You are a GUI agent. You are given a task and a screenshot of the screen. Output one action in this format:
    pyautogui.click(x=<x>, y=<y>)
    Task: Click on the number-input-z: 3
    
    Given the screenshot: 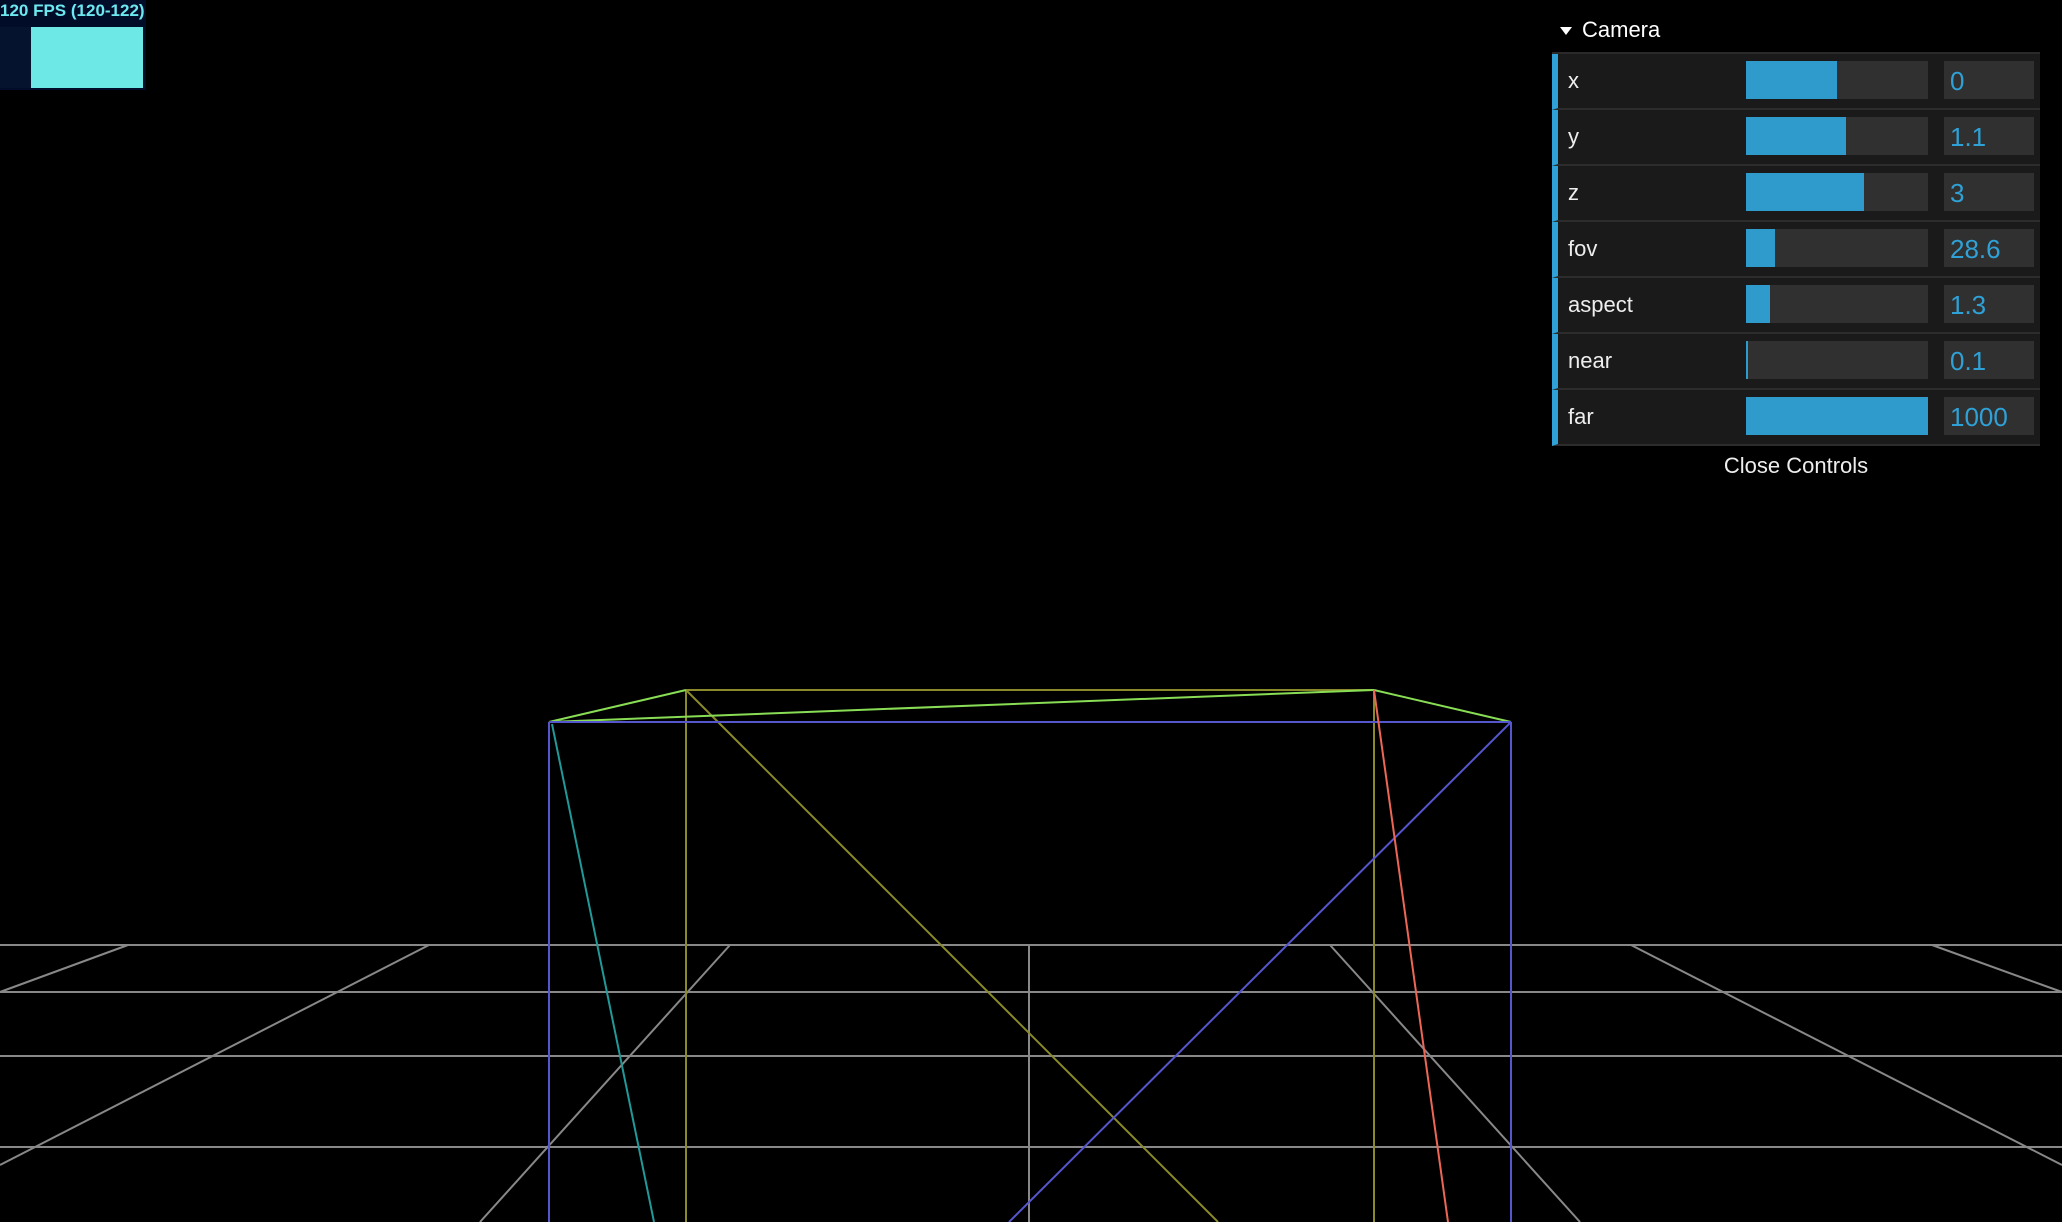 What is the action you would take?
    pyautogui.click(x=1989, y=192)
    